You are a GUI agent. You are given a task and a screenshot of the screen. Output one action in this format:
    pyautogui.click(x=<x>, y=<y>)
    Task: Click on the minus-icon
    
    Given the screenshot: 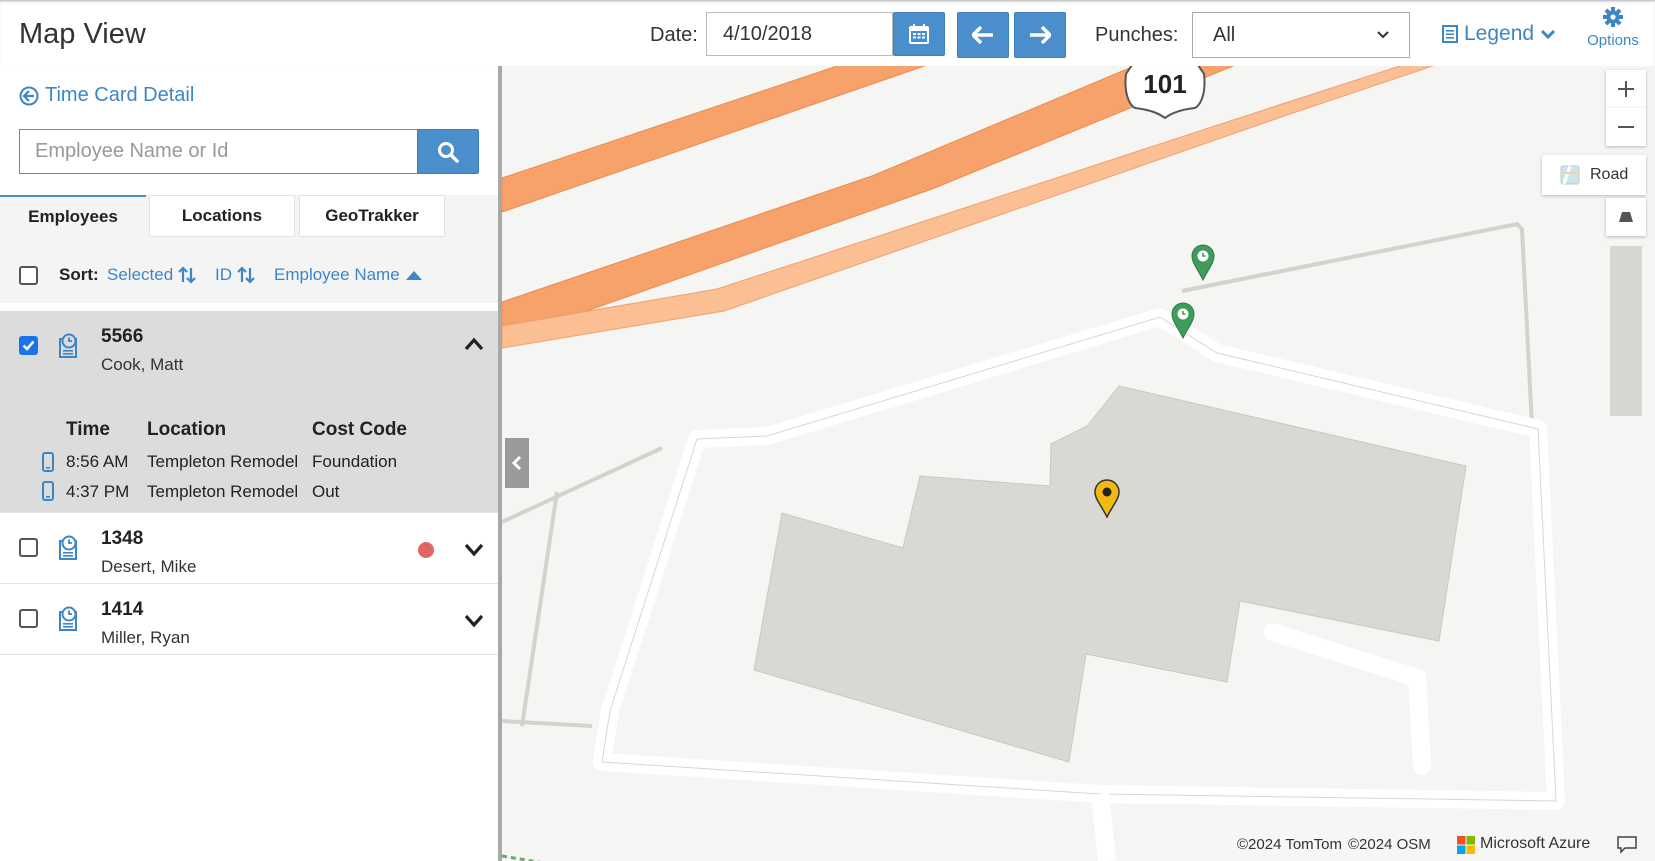 What is the action you would take?
    pyautogui.click(x=1626, y=127)
    